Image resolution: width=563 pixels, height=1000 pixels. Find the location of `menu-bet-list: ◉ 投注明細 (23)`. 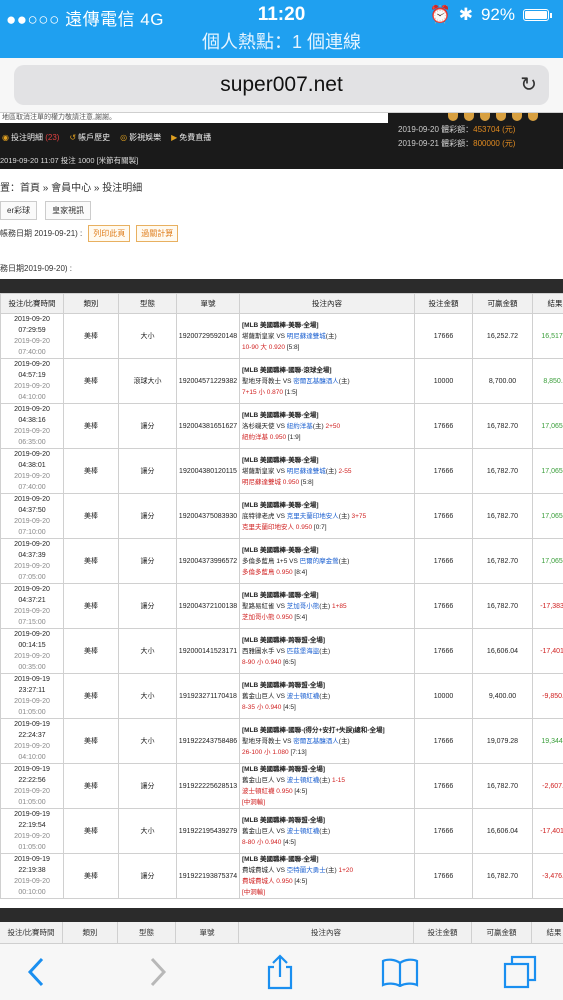

menu-bet-list: ◉ 投注明細 (23) is located at coordinates (30, 137).